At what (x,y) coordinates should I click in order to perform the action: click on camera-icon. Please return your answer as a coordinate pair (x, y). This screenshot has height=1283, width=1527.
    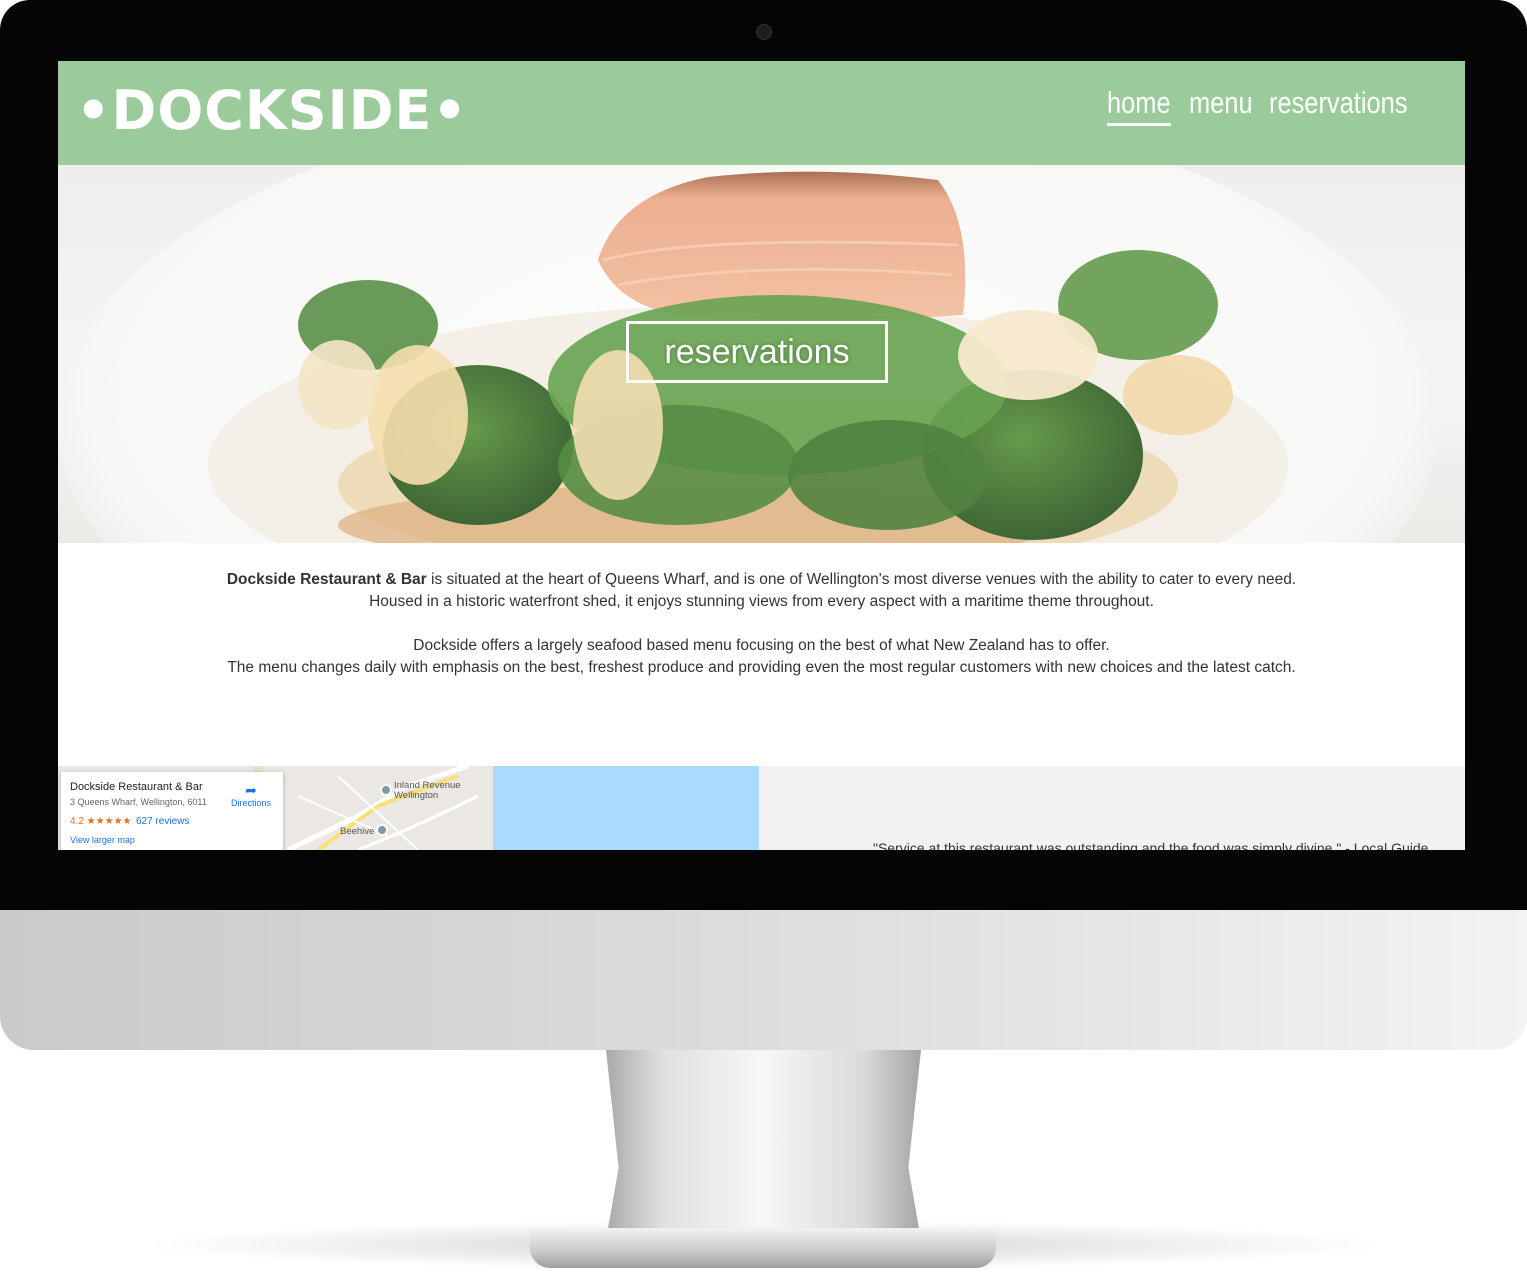
    Looking at the image, I should click on (764, 32).